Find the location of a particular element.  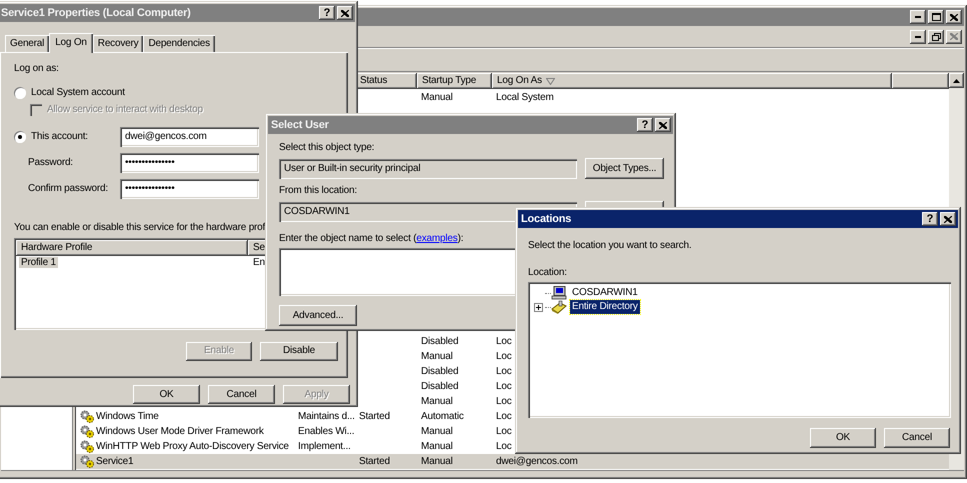

tab: Dependencies is located at coordinates (179, 43).